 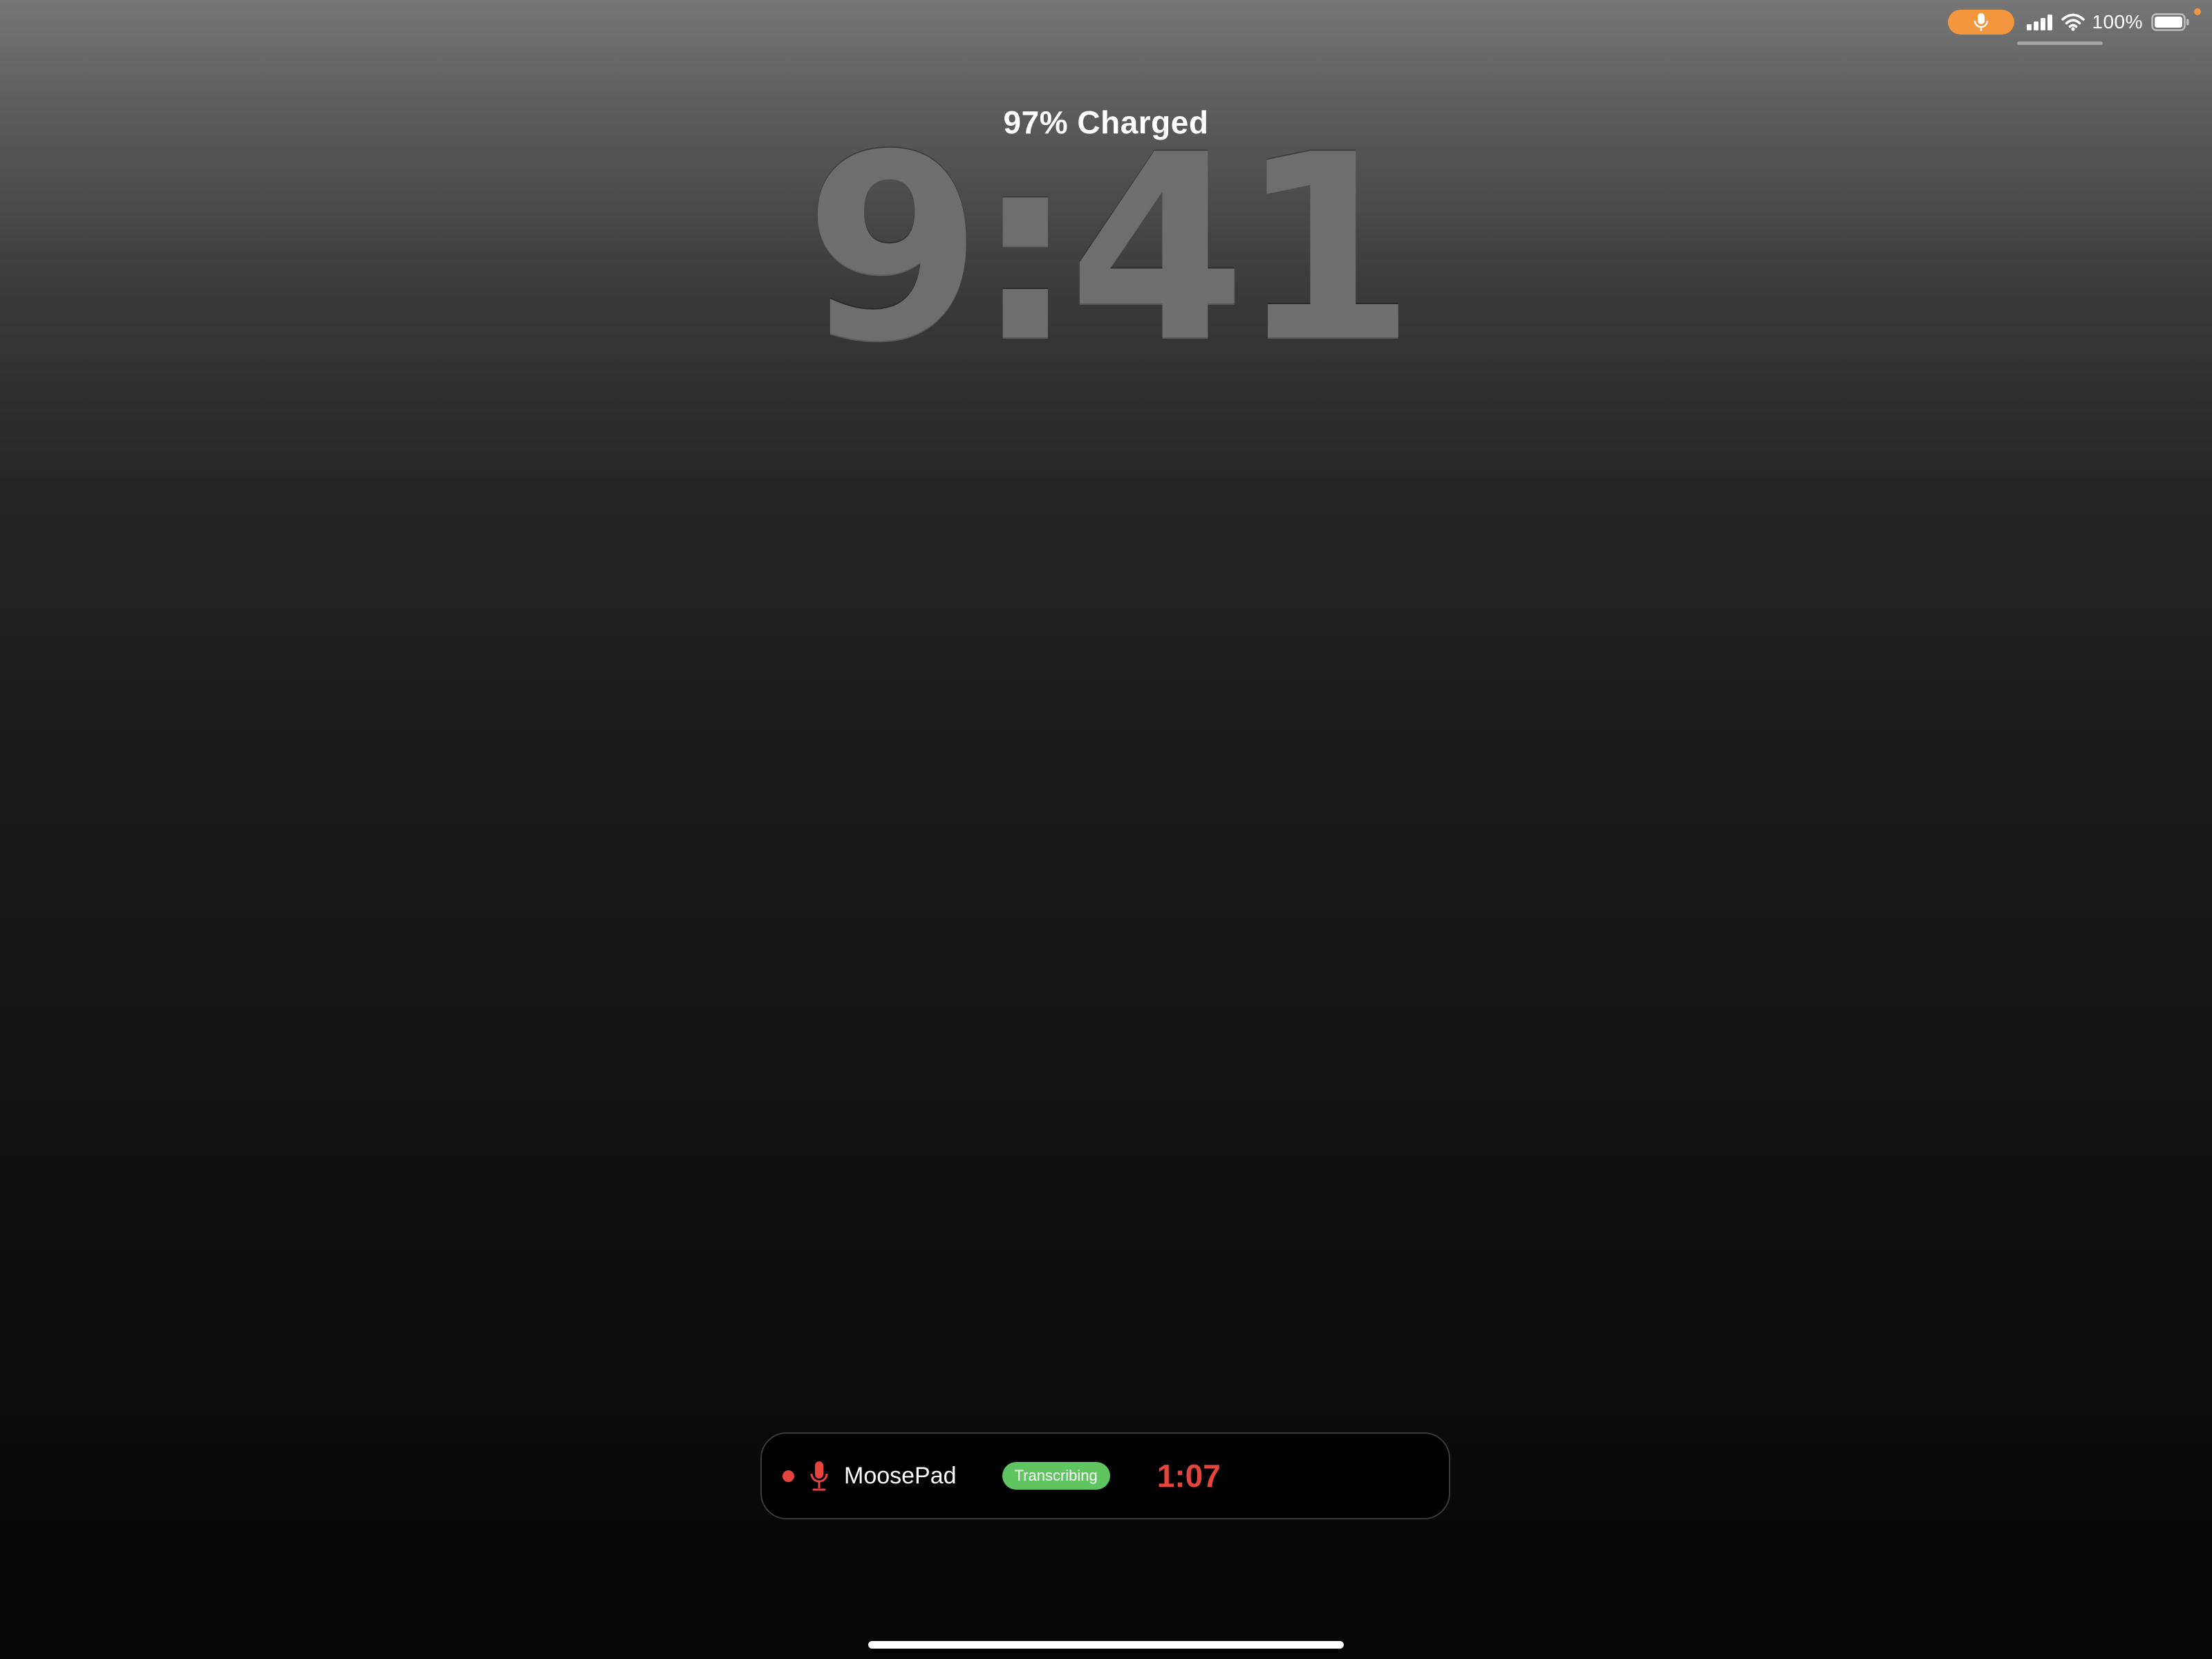 I want to click on mic-in-use-indicator, so click(x=1981, y=23).